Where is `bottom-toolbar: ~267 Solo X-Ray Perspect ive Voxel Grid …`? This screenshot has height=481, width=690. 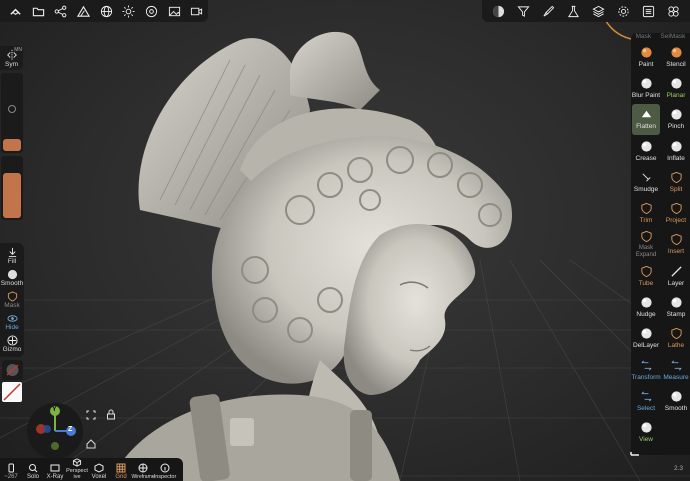
bottom-toolbar: ~267 Solo X-Ray Perspect ive Voxel Grid … is located at coordinates (91, 469).